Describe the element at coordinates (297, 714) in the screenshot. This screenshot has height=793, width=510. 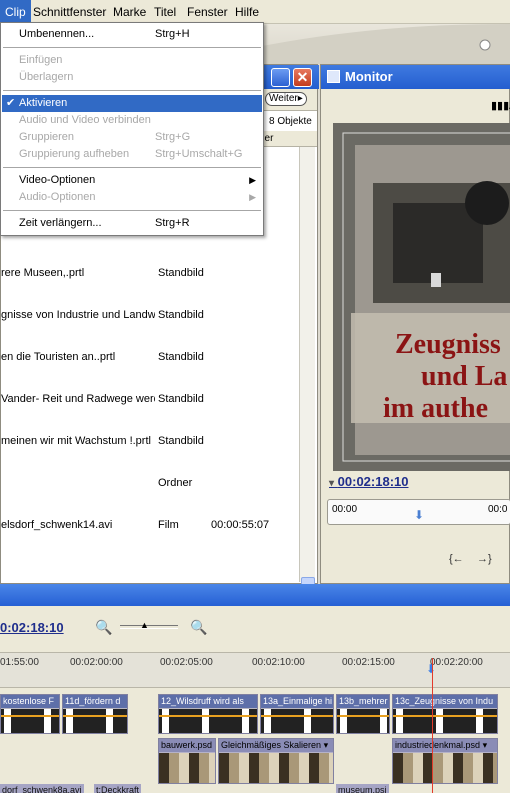
I see `video-clip: 13a_Einmalige hi` at that location.